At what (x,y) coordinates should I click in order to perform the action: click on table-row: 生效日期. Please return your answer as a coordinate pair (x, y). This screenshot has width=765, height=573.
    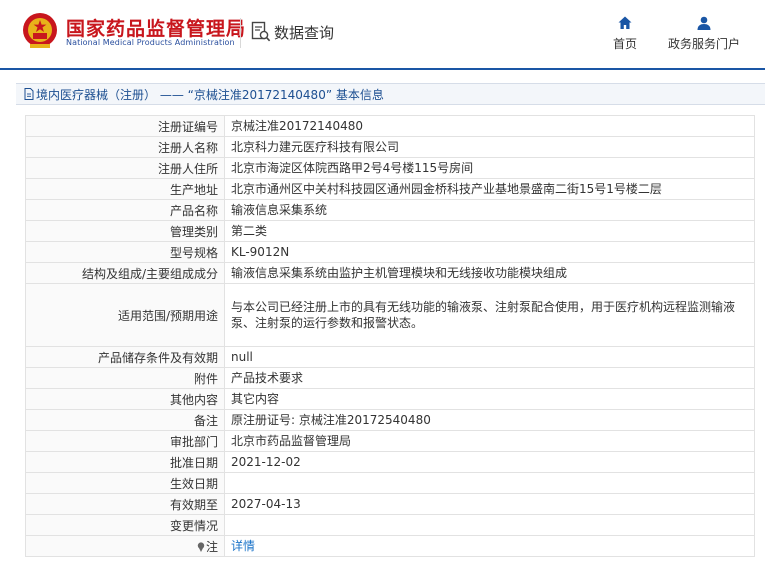
    Looking at the image, I should click on (390, 483).